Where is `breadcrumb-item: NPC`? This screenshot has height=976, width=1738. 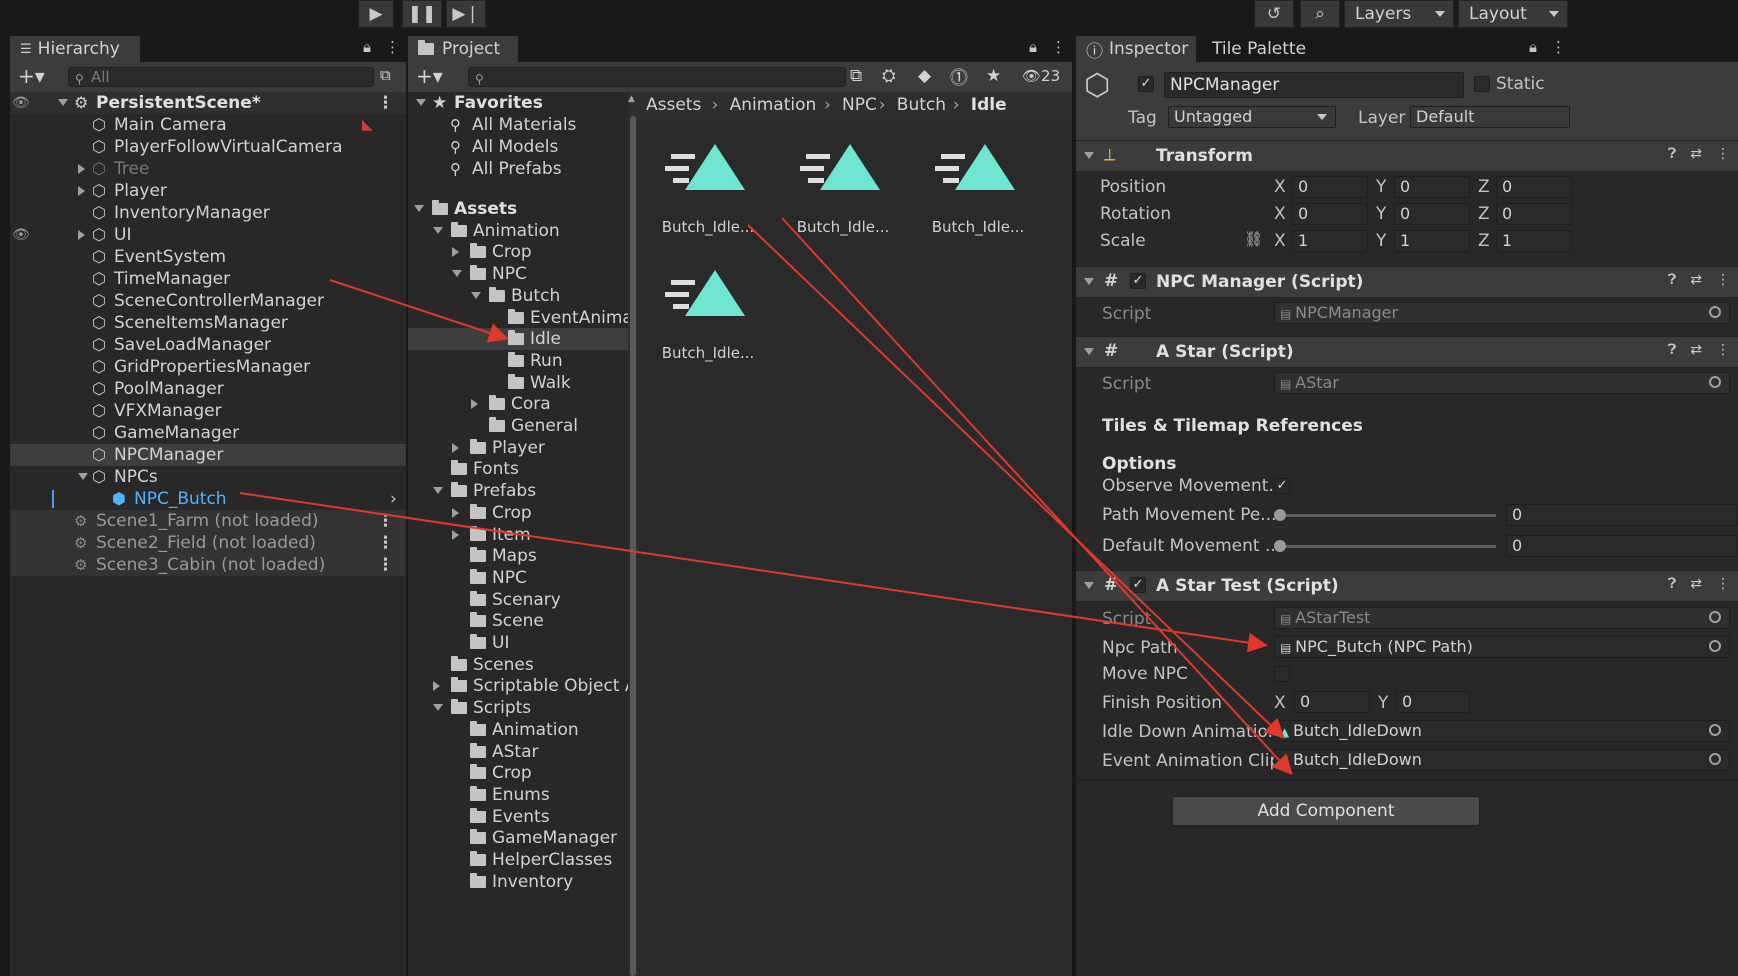 breadcrumb-item: NPC is located at coordinates (859, 105).